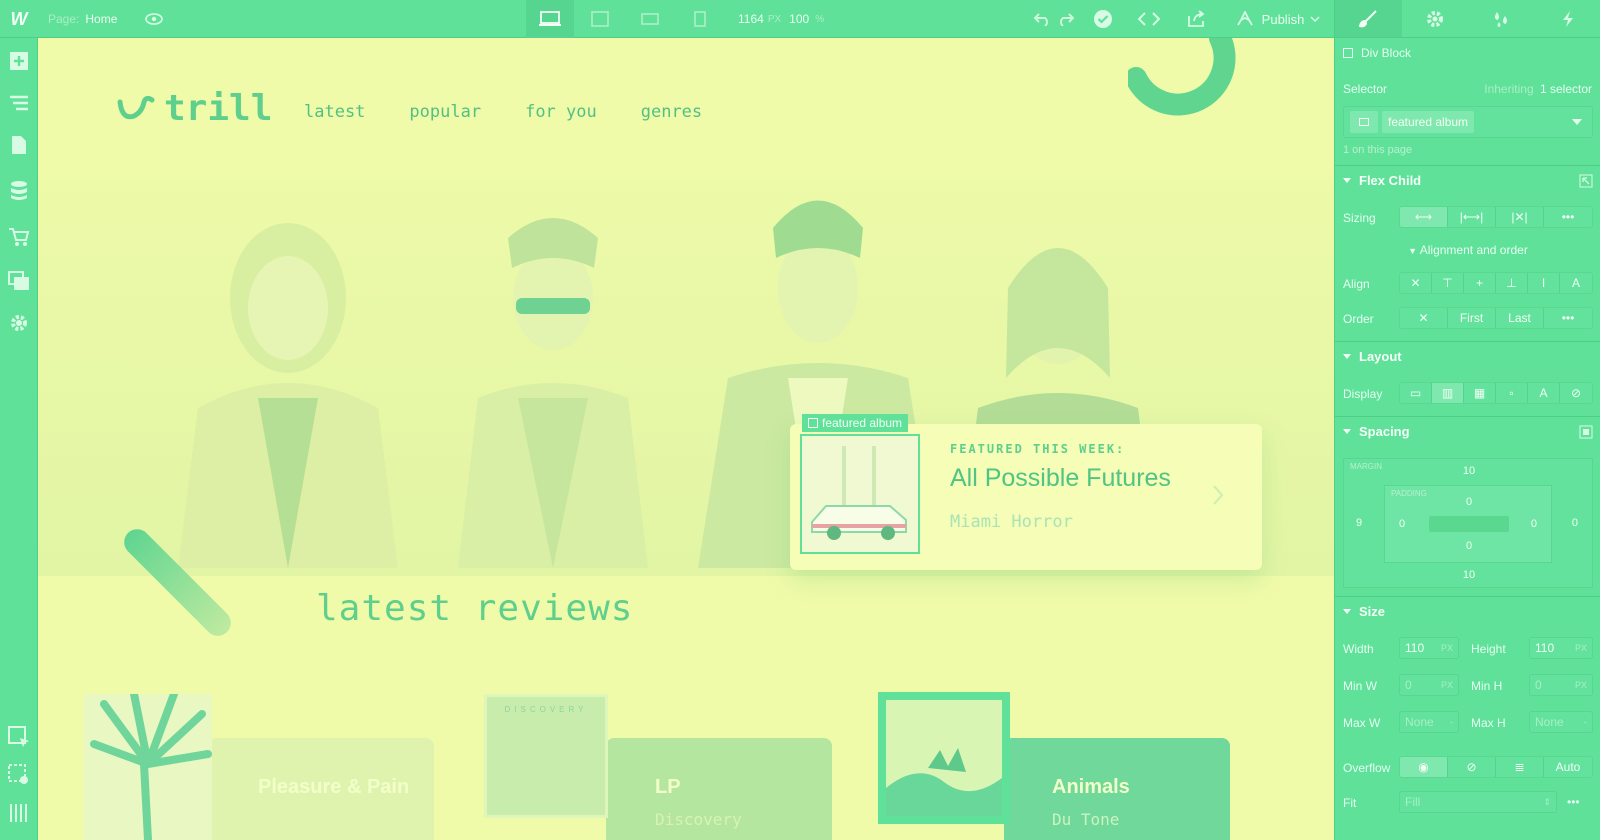  Describe the element at coordinates (1448, 283) in the screenshot. I see `align-top-icon: ⊤` at that location.